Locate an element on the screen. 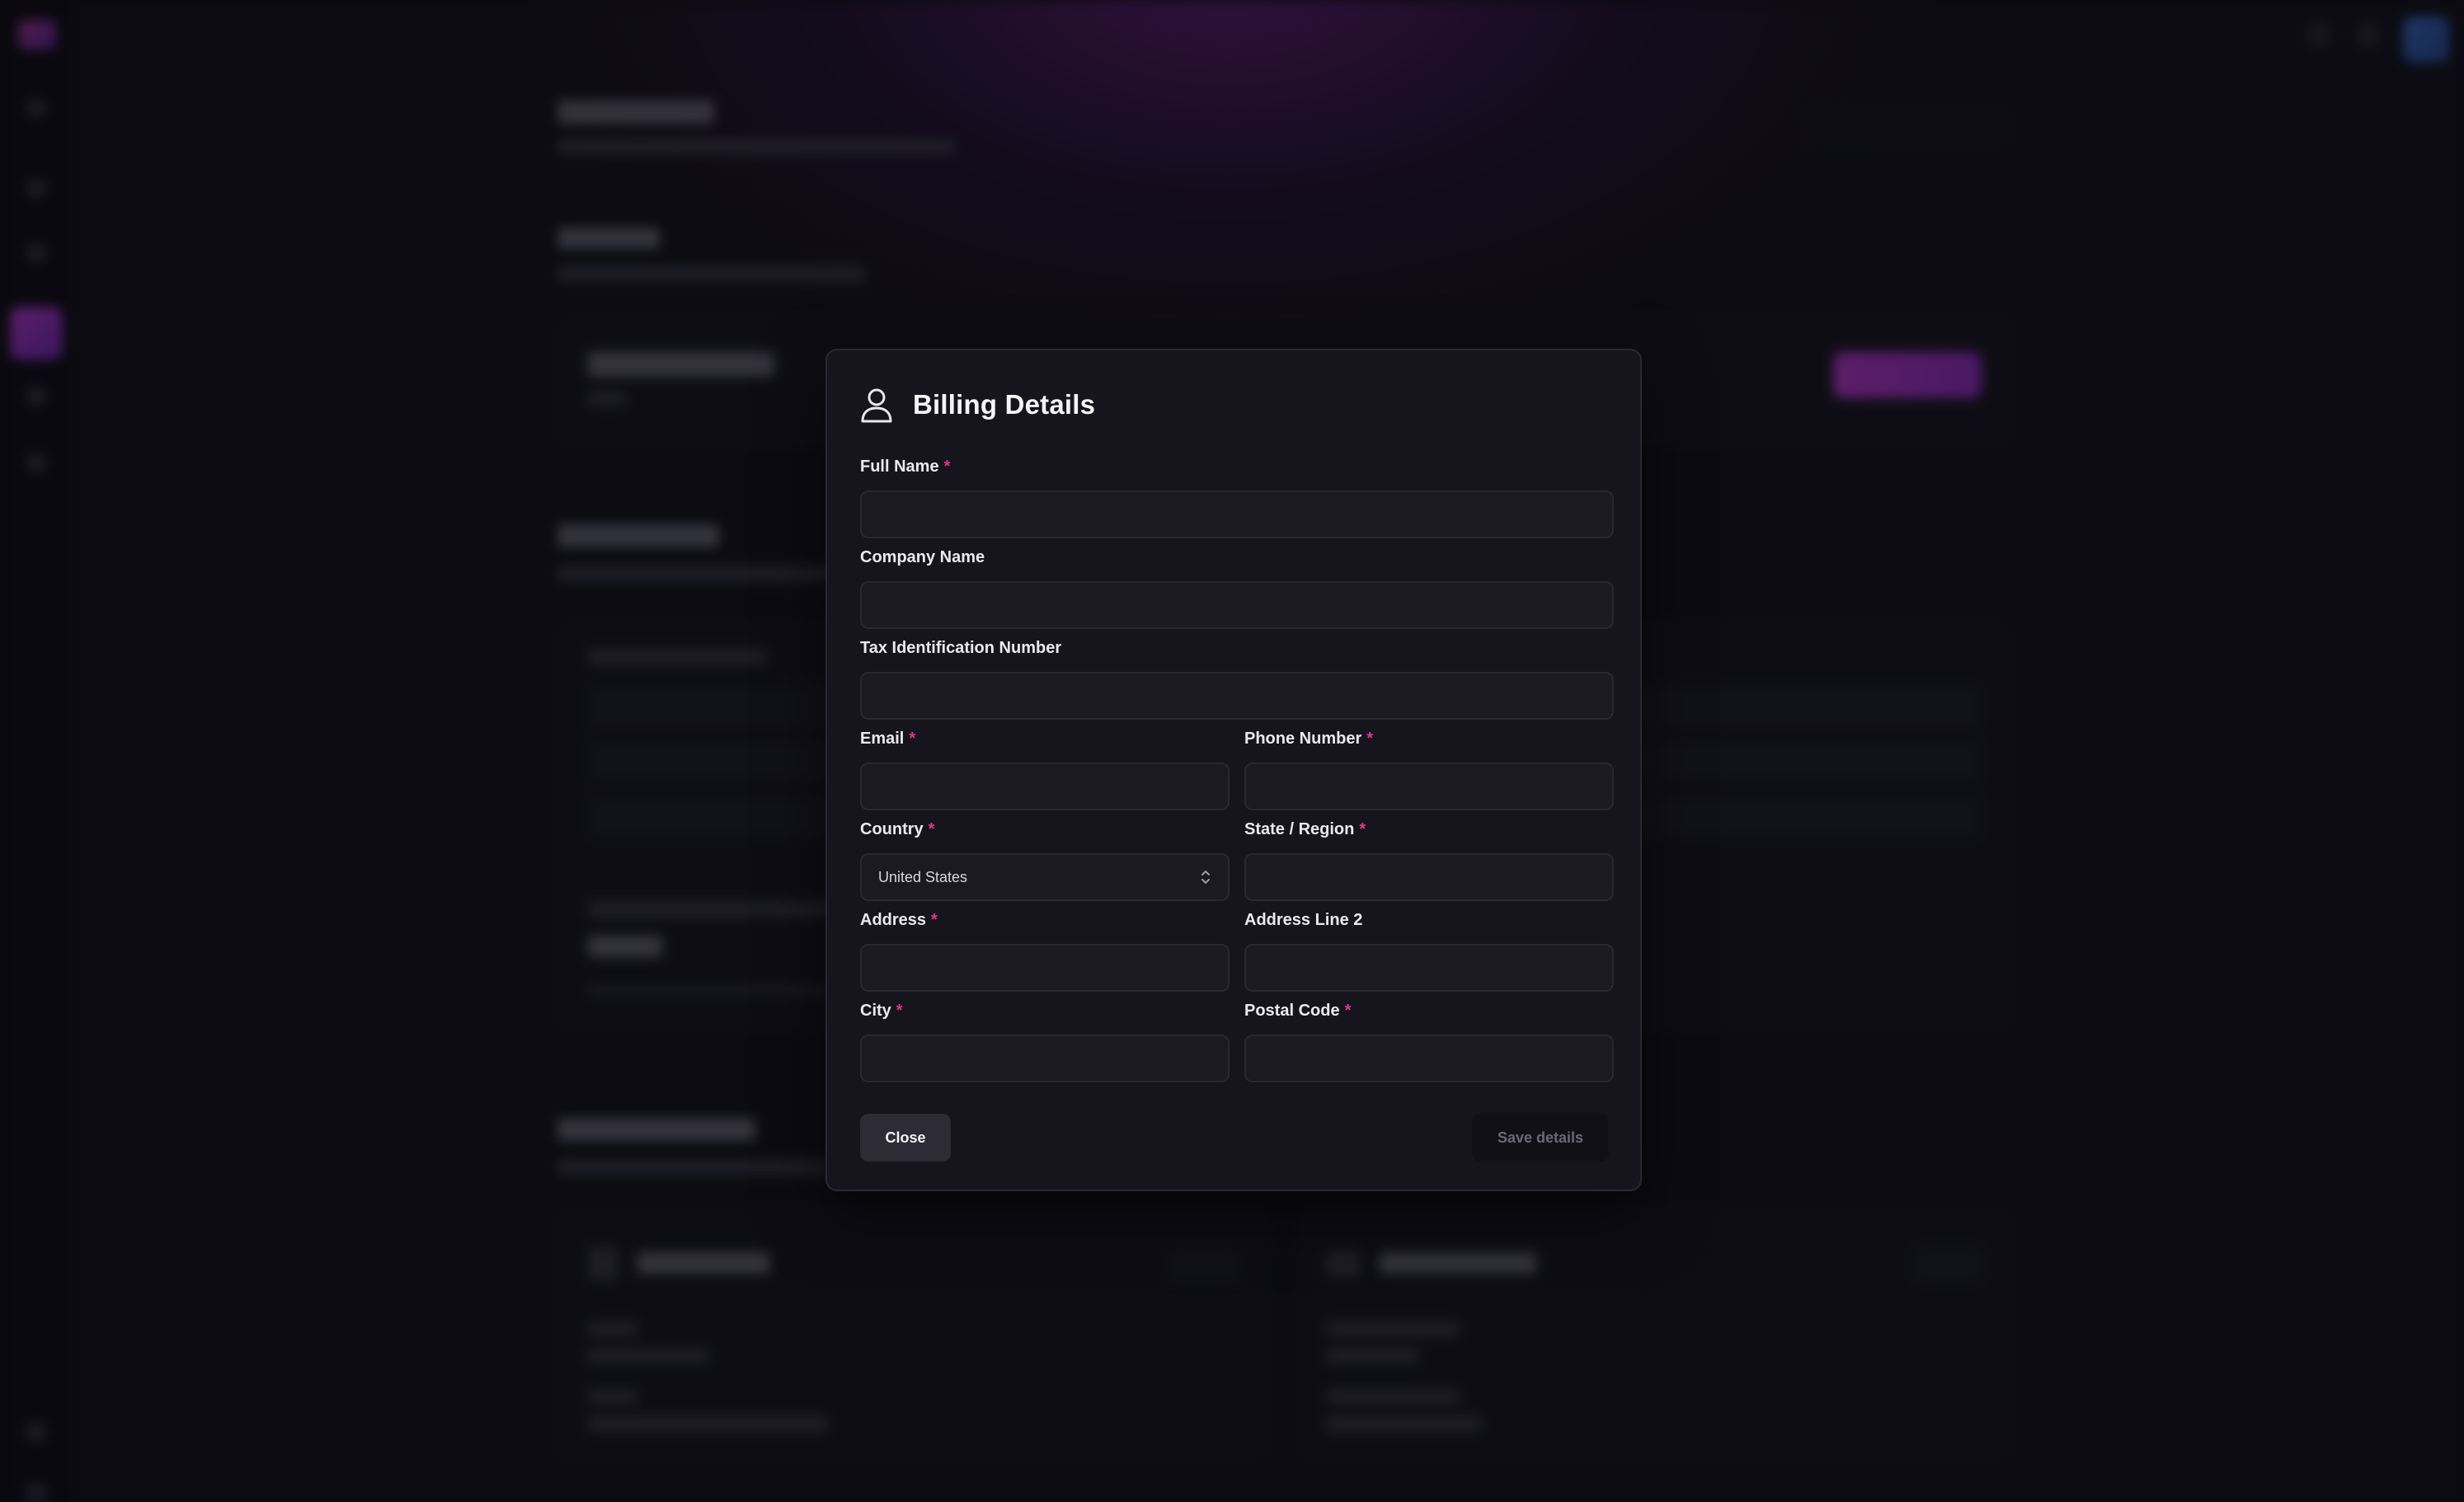  company-name-field-group: Company Name is located at coordinates (1237, 588).